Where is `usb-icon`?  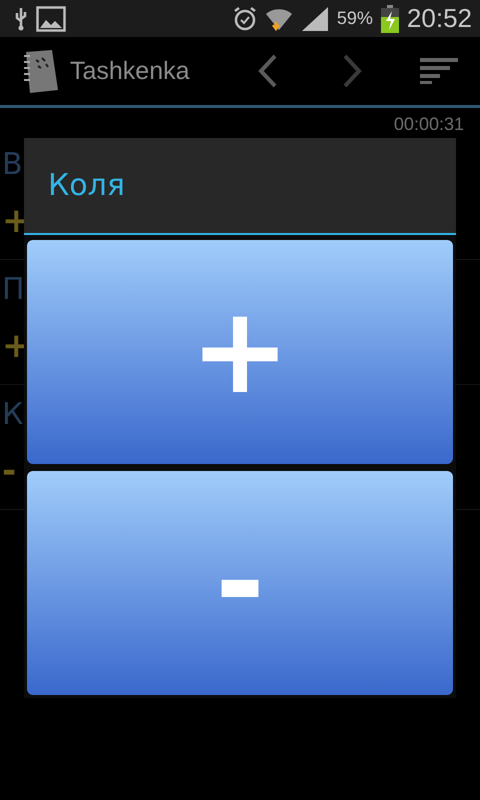
usb-icon is located at coordinates (21, 18).